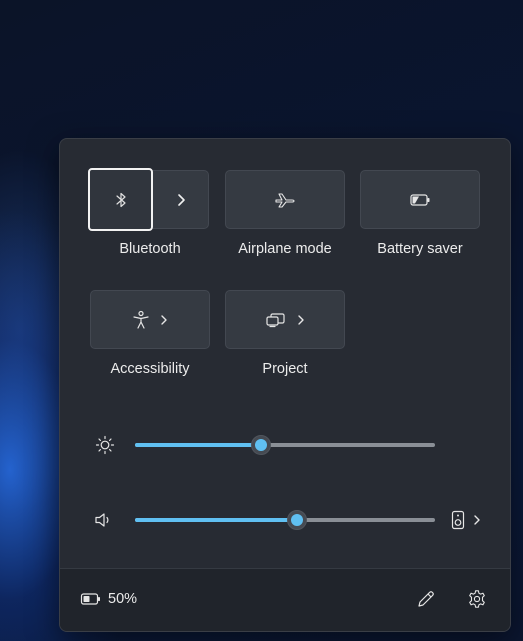  I want to click on volume-slider, so click(285, 520).